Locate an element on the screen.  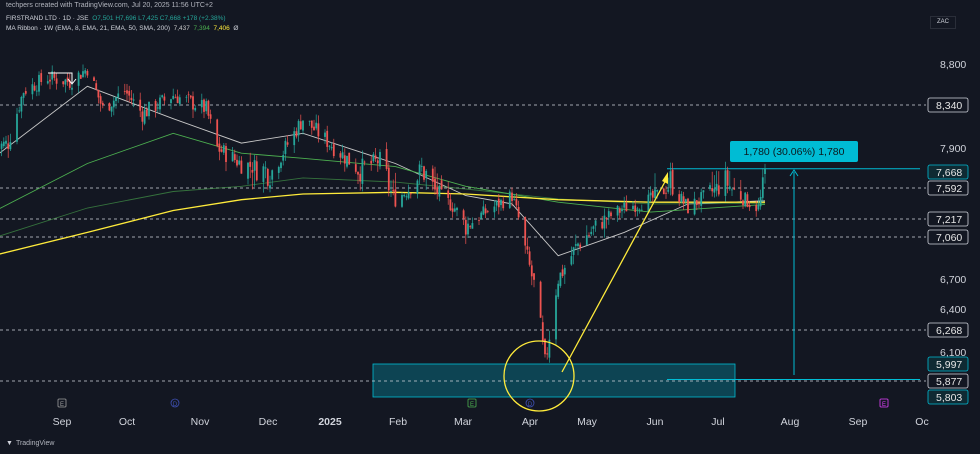
tradingview-brand: TradingView is located at coordinates (35, 443).